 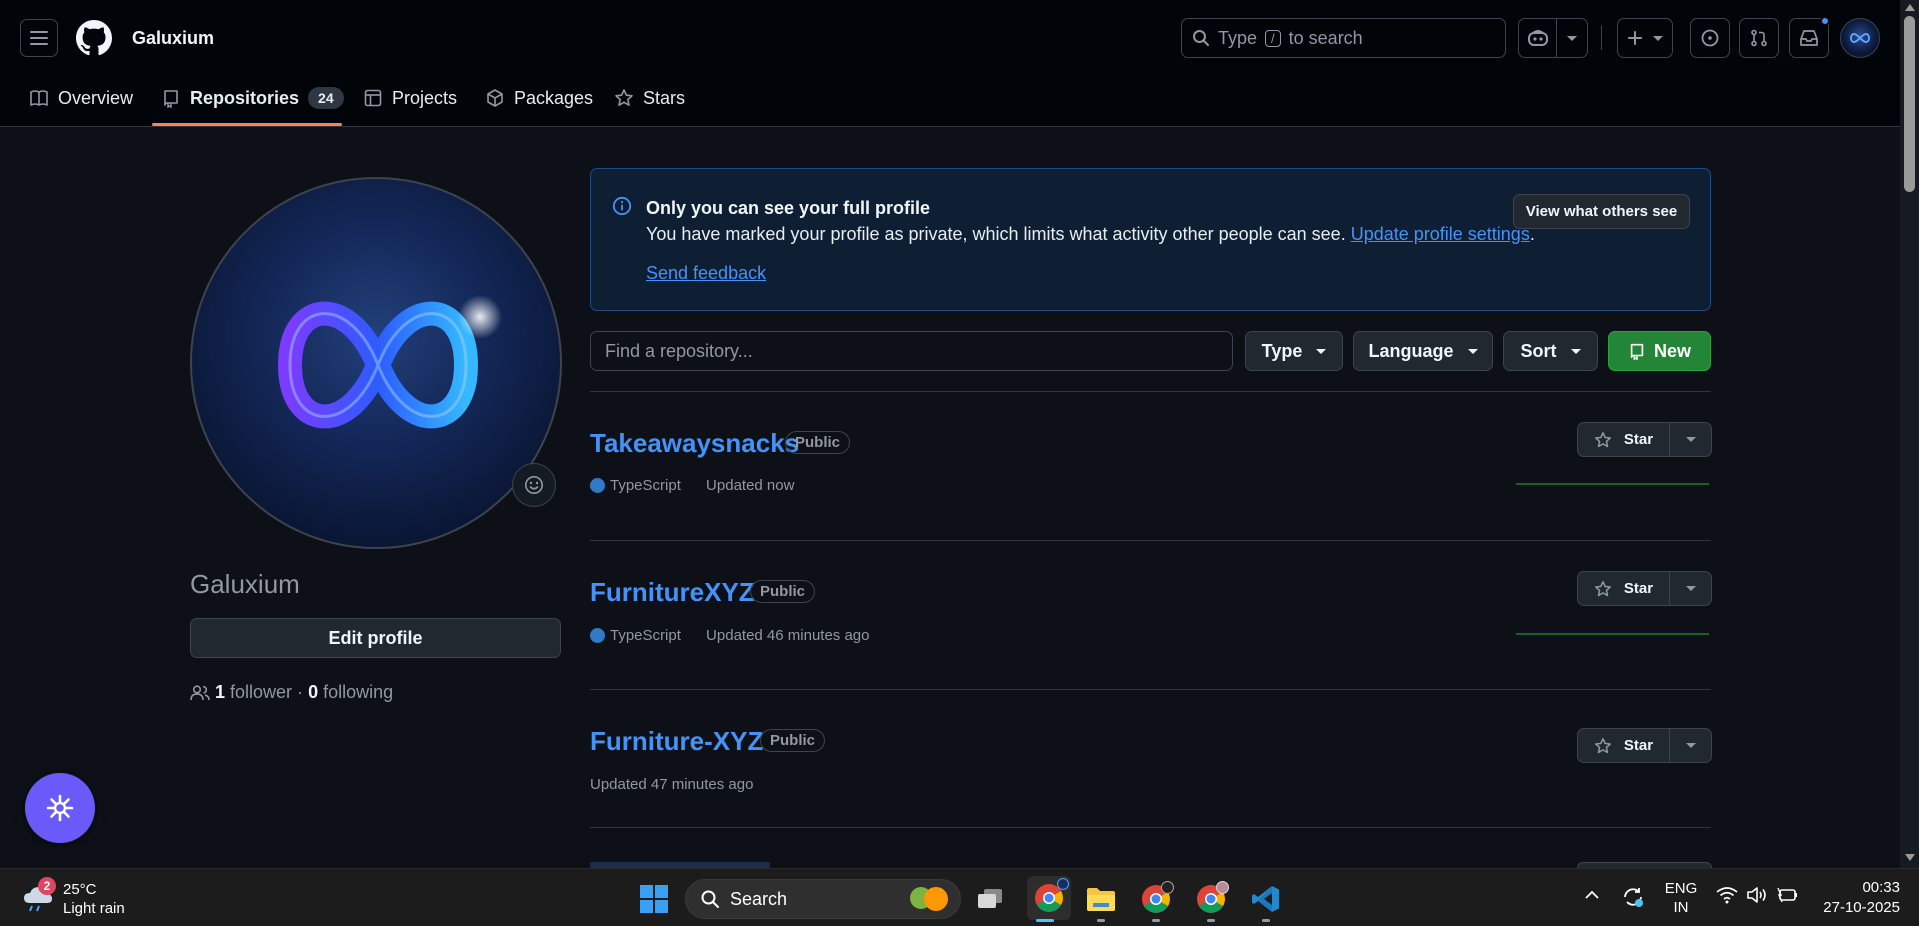 I want to click on tab-stars: Stars, so click(x=649, y=98).